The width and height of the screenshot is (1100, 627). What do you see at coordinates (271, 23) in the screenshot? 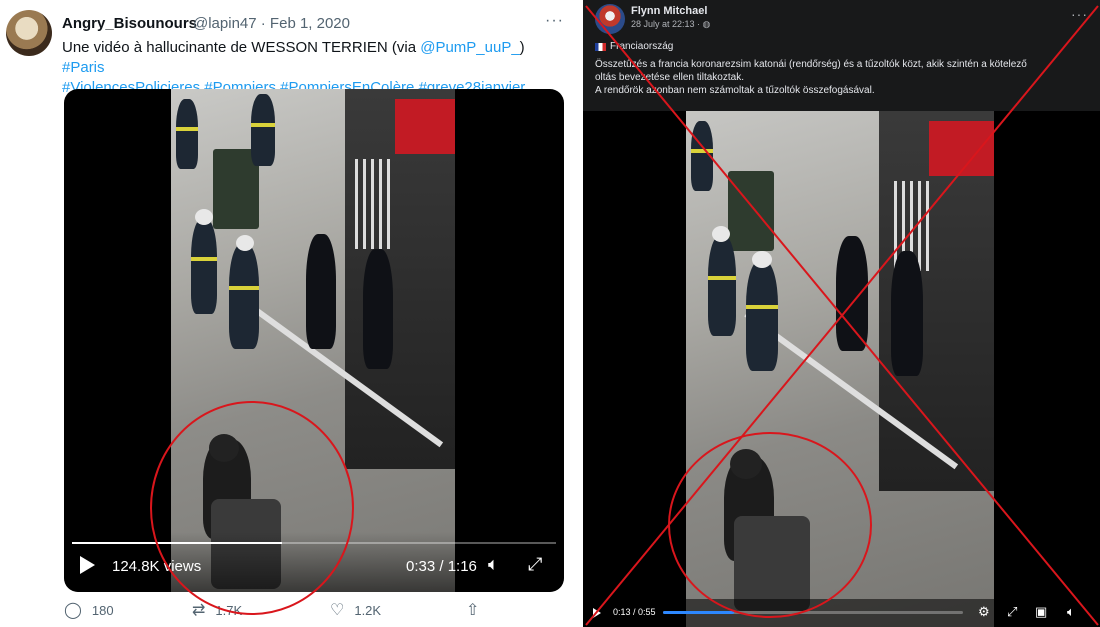
I see `author-handle-date: @lapin47 · Feb 1, 2020` at bounding box center [271, 23].